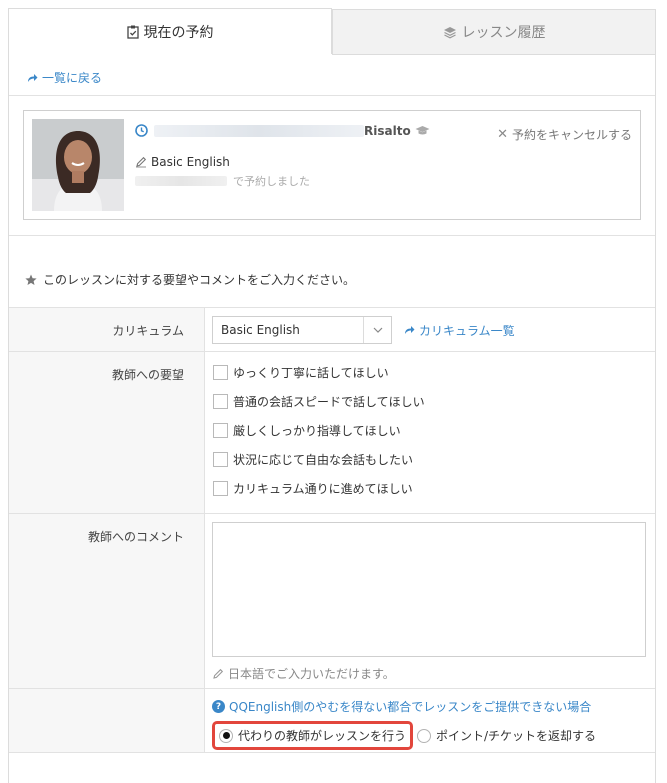 The width and height of the screenshot is (667, 783). I want to click on tab-current-reservation: 現在の予約, so click(170, 31).